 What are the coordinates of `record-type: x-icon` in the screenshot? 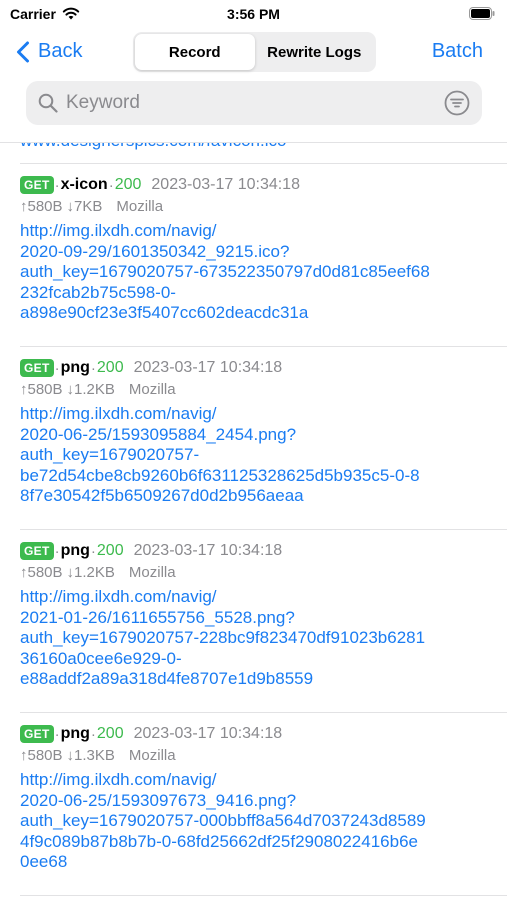 It's located at (84, 184).